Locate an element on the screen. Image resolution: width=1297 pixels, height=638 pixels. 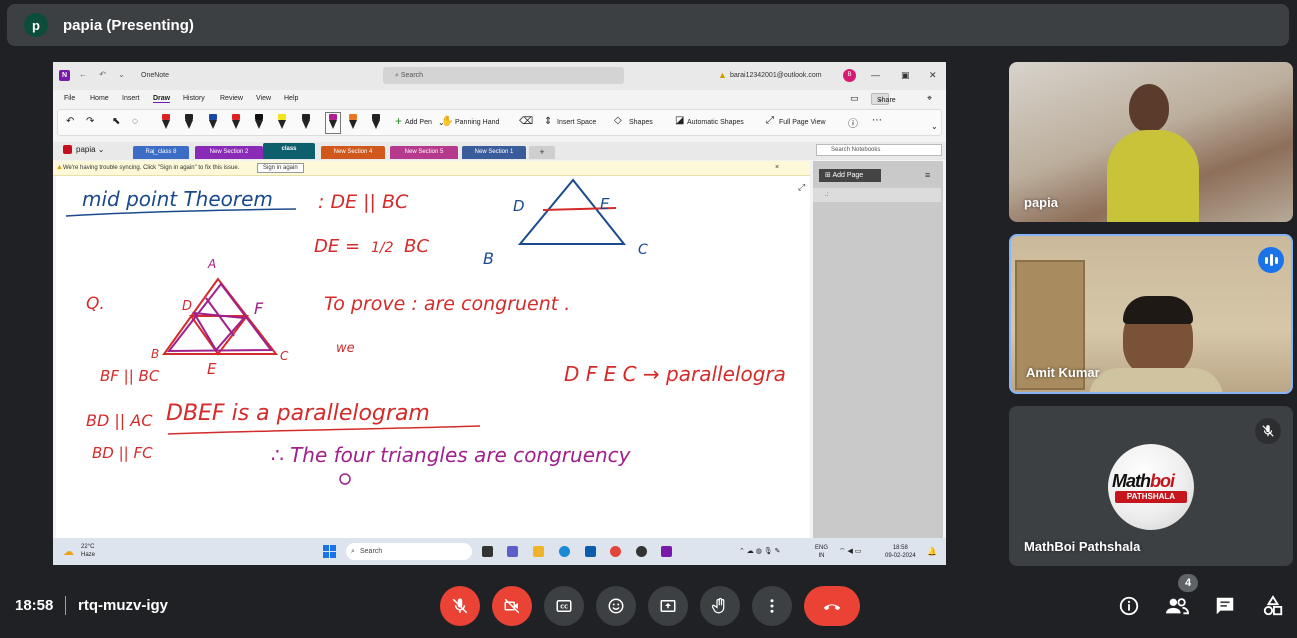
quick-access-icons: ← ↶ ⌄ is located at coordinates (104, 74).